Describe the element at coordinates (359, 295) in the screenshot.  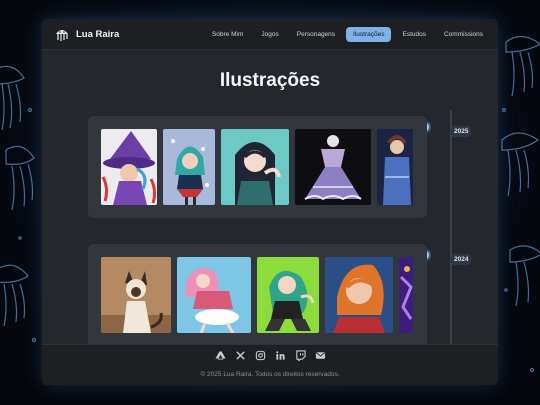
I see `thumbnail-red-hair-portrait-illustration` at that location.